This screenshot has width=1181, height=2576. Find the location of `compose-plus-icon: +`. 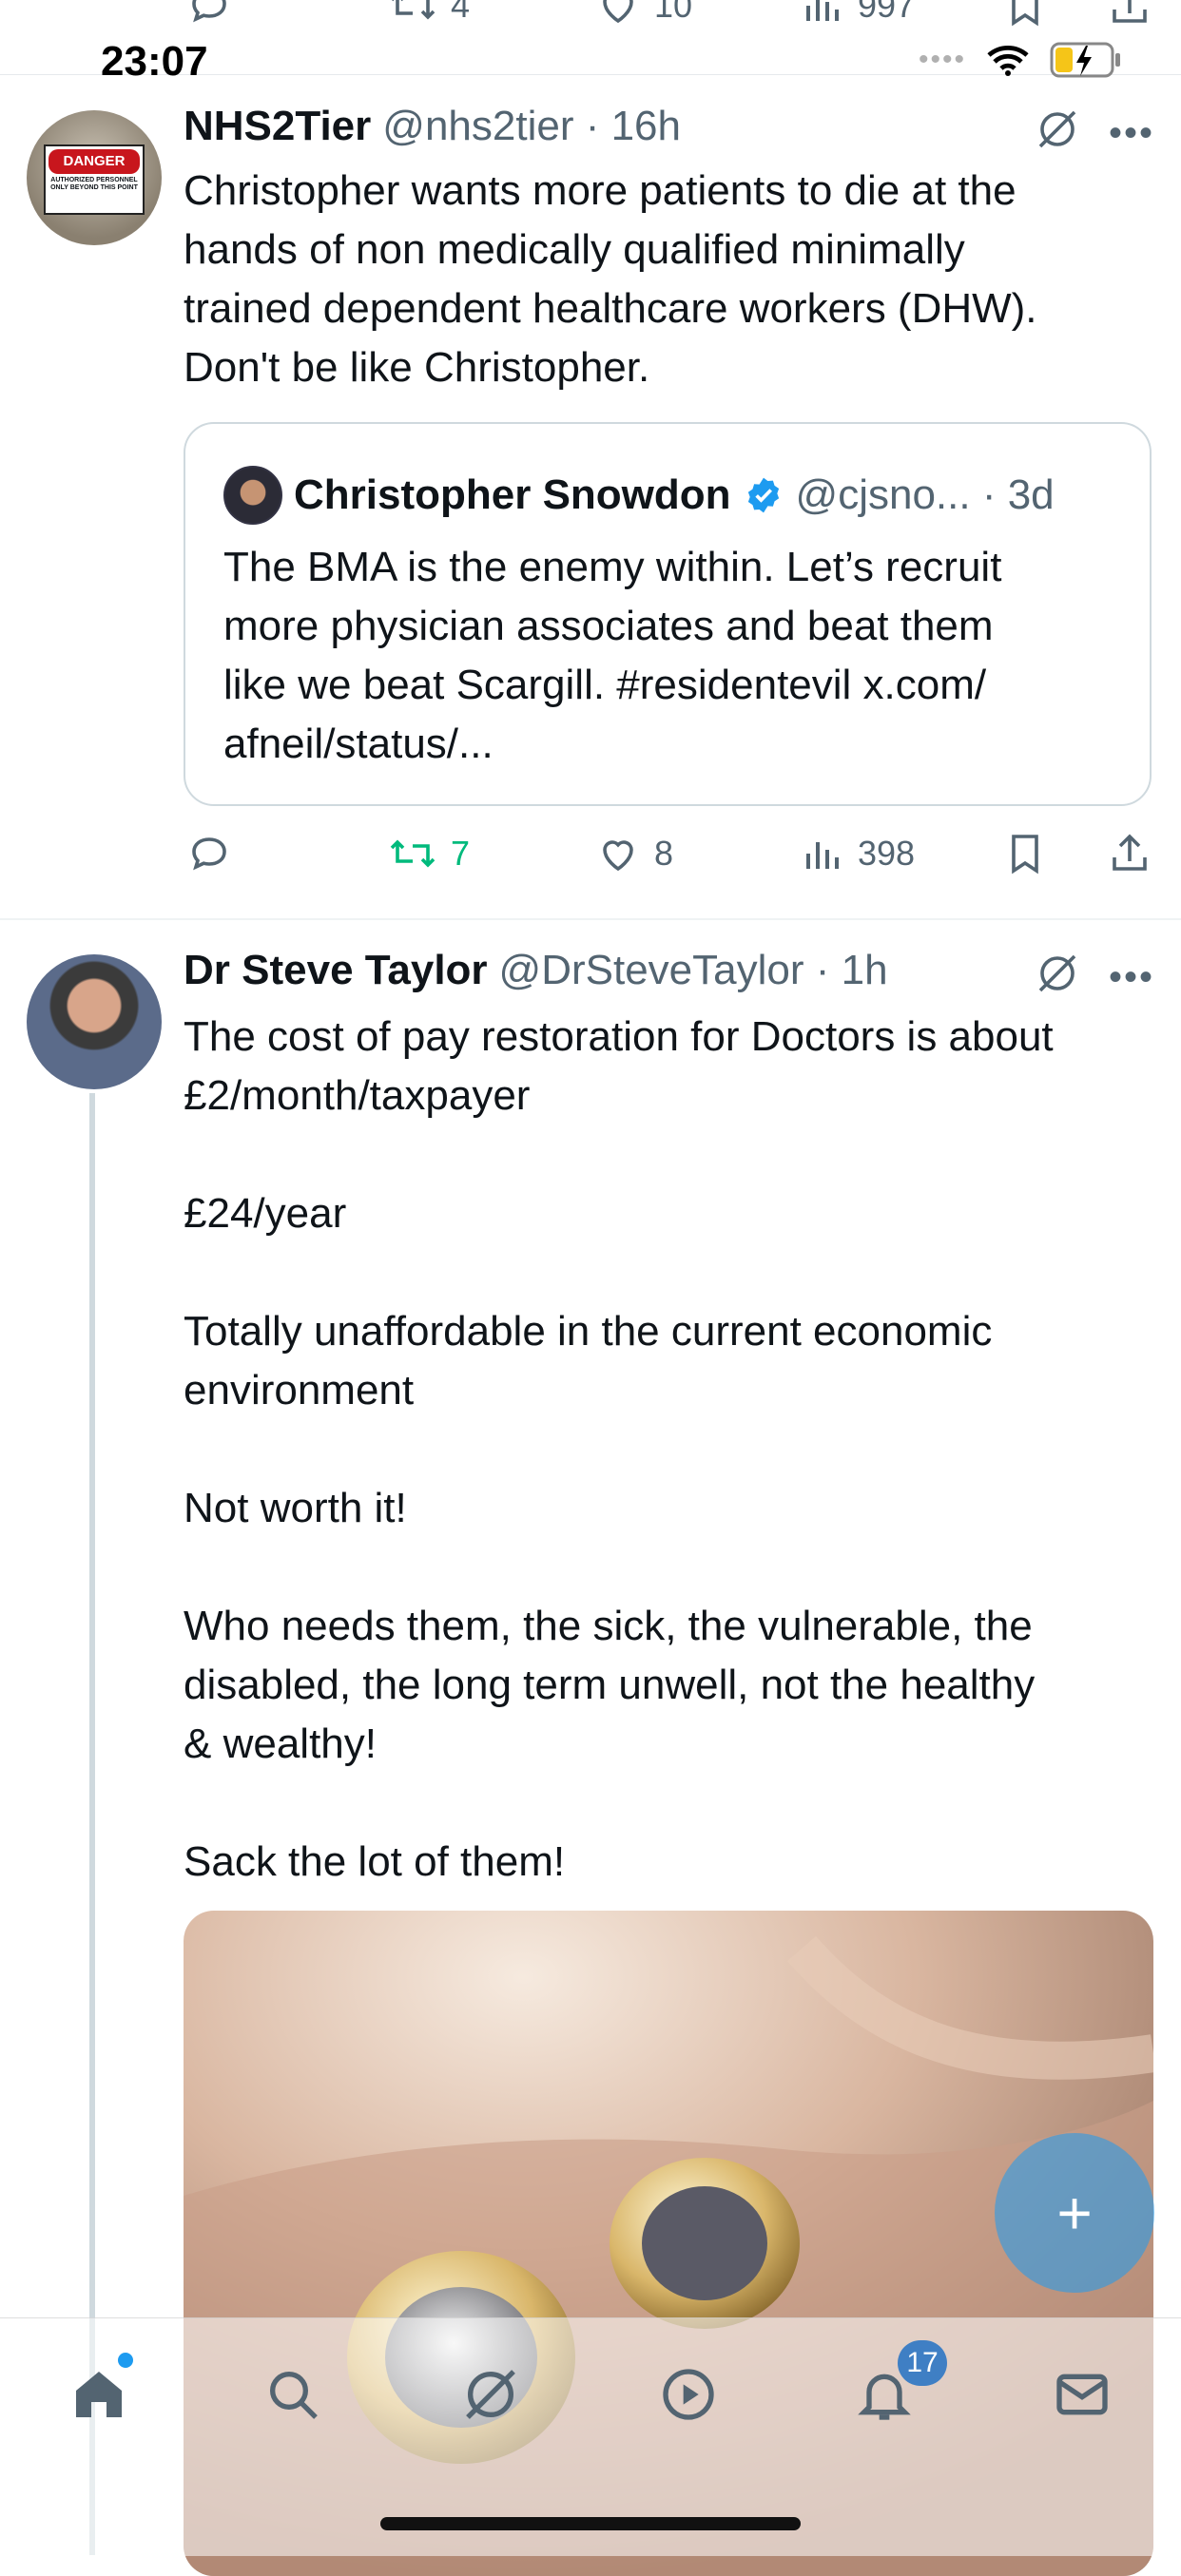

compose-plus-icon: + is located at coordinates (1074, 2213).